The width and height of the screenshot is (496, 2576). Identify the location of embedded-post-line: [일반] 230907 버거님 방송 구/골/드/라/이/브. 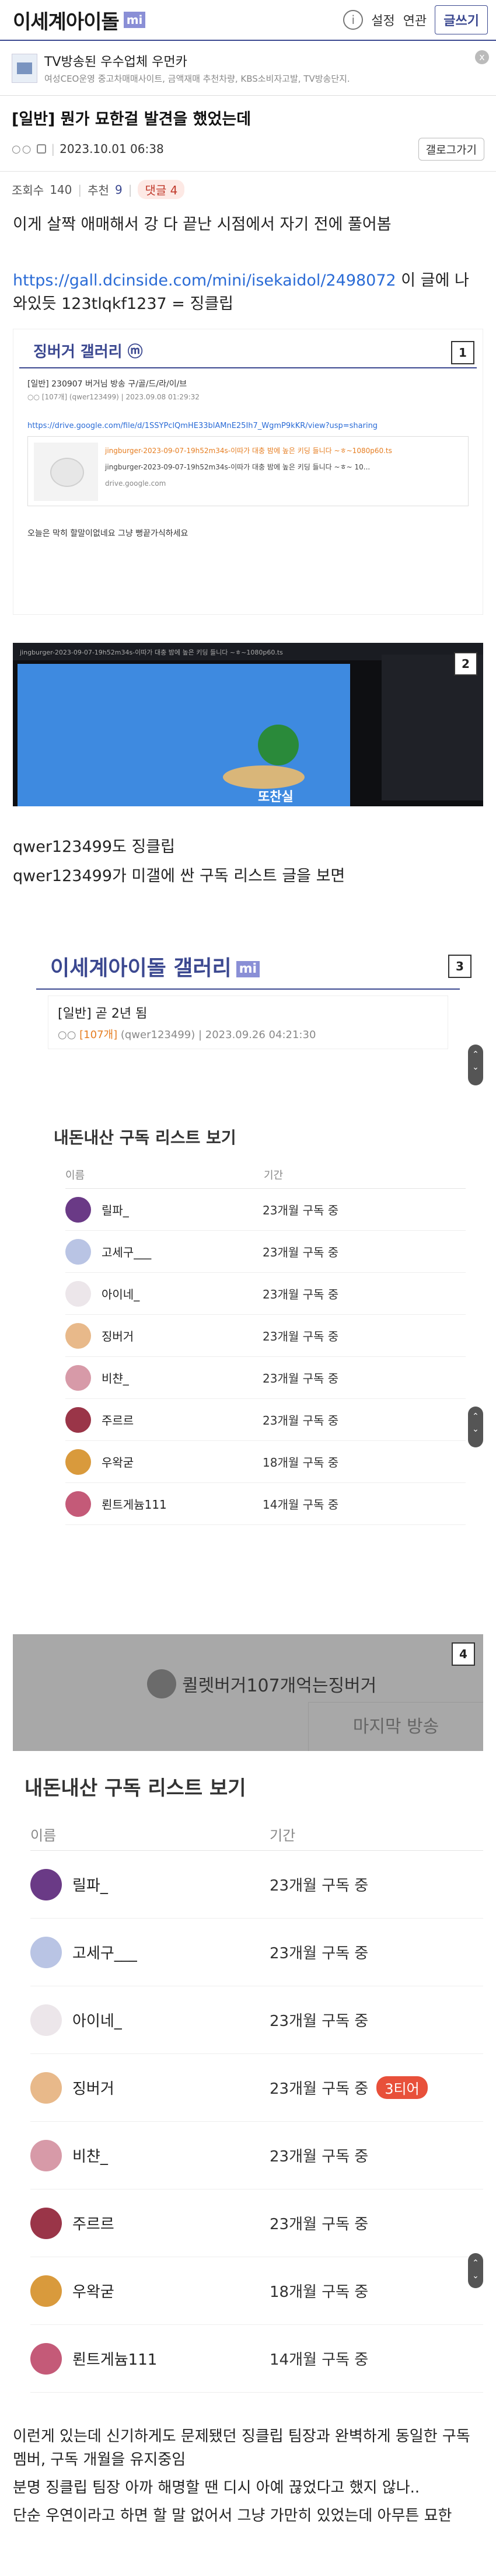
(107, 384).